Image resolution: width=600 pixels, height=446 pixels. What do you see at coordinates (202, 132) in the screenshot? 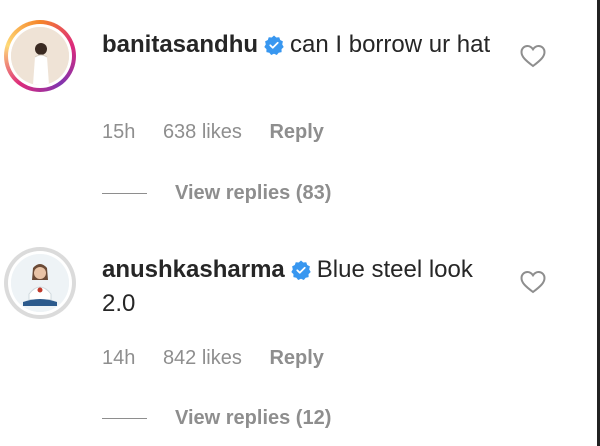
I see `comment-likes: 638 likes` at bounding box center [202, 132].